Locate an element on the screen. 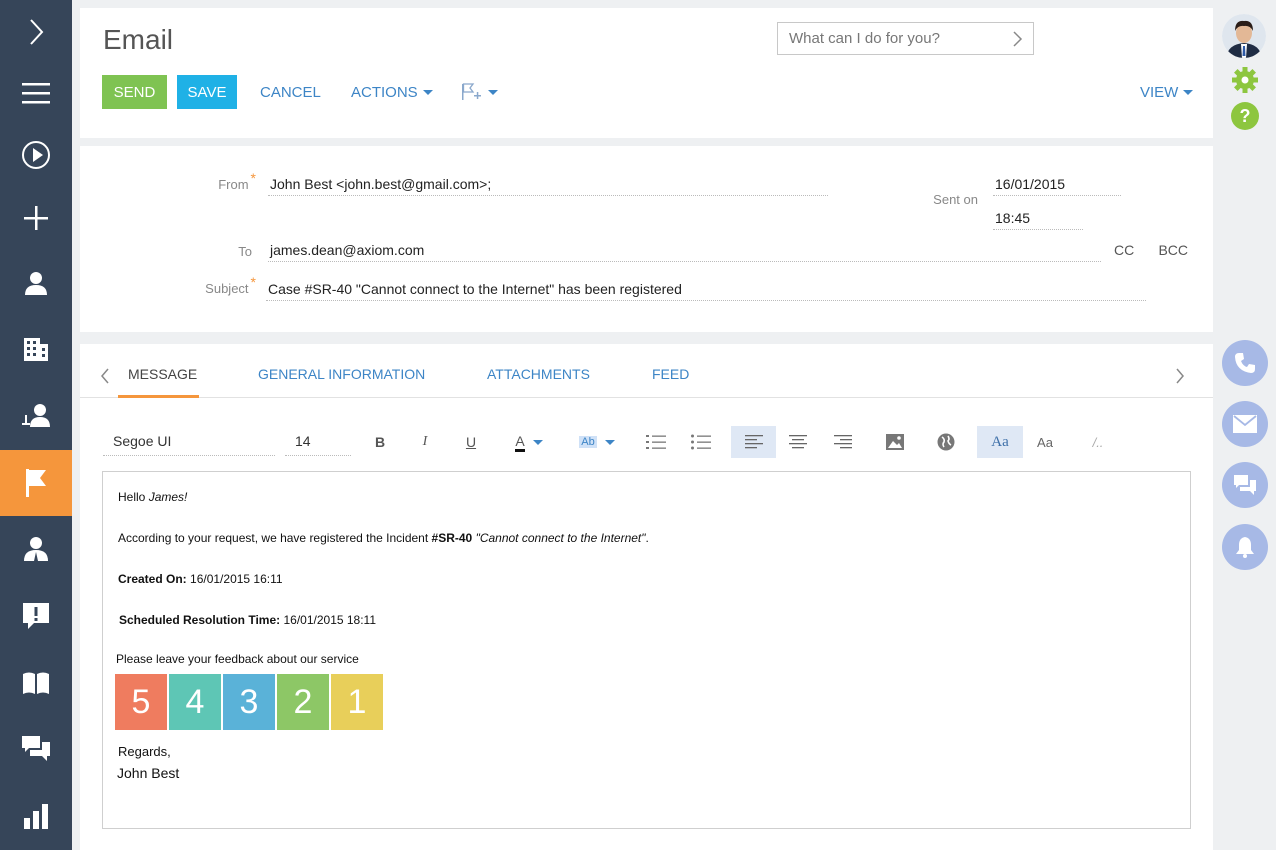 This screenshot has height=850, width=1276. nav-item-leads is located at coordinates (36, 416).